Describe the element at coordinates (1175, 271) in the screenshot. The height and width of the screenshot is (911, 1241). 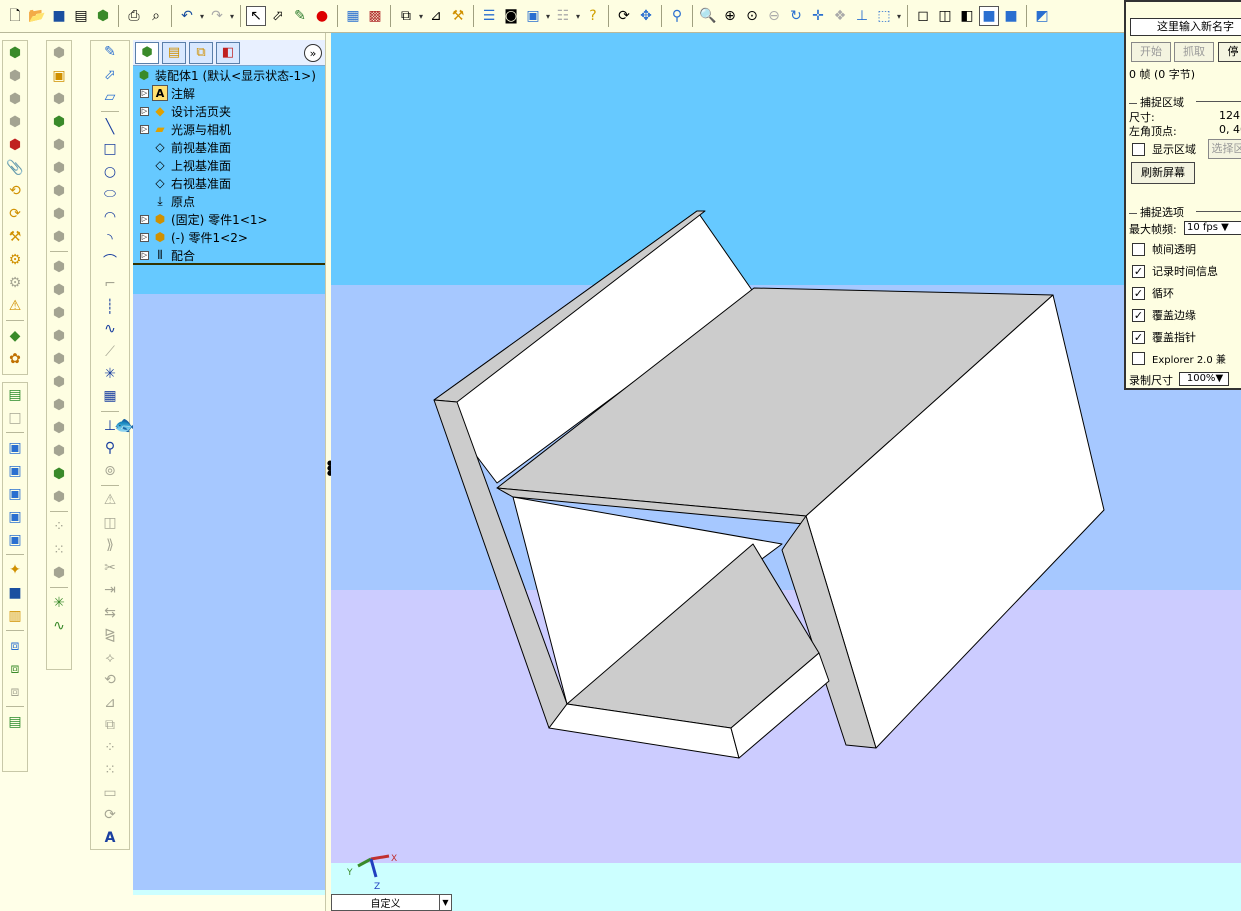
I see `record-time-checkbox: ✓ 记录时间信息` at that location.